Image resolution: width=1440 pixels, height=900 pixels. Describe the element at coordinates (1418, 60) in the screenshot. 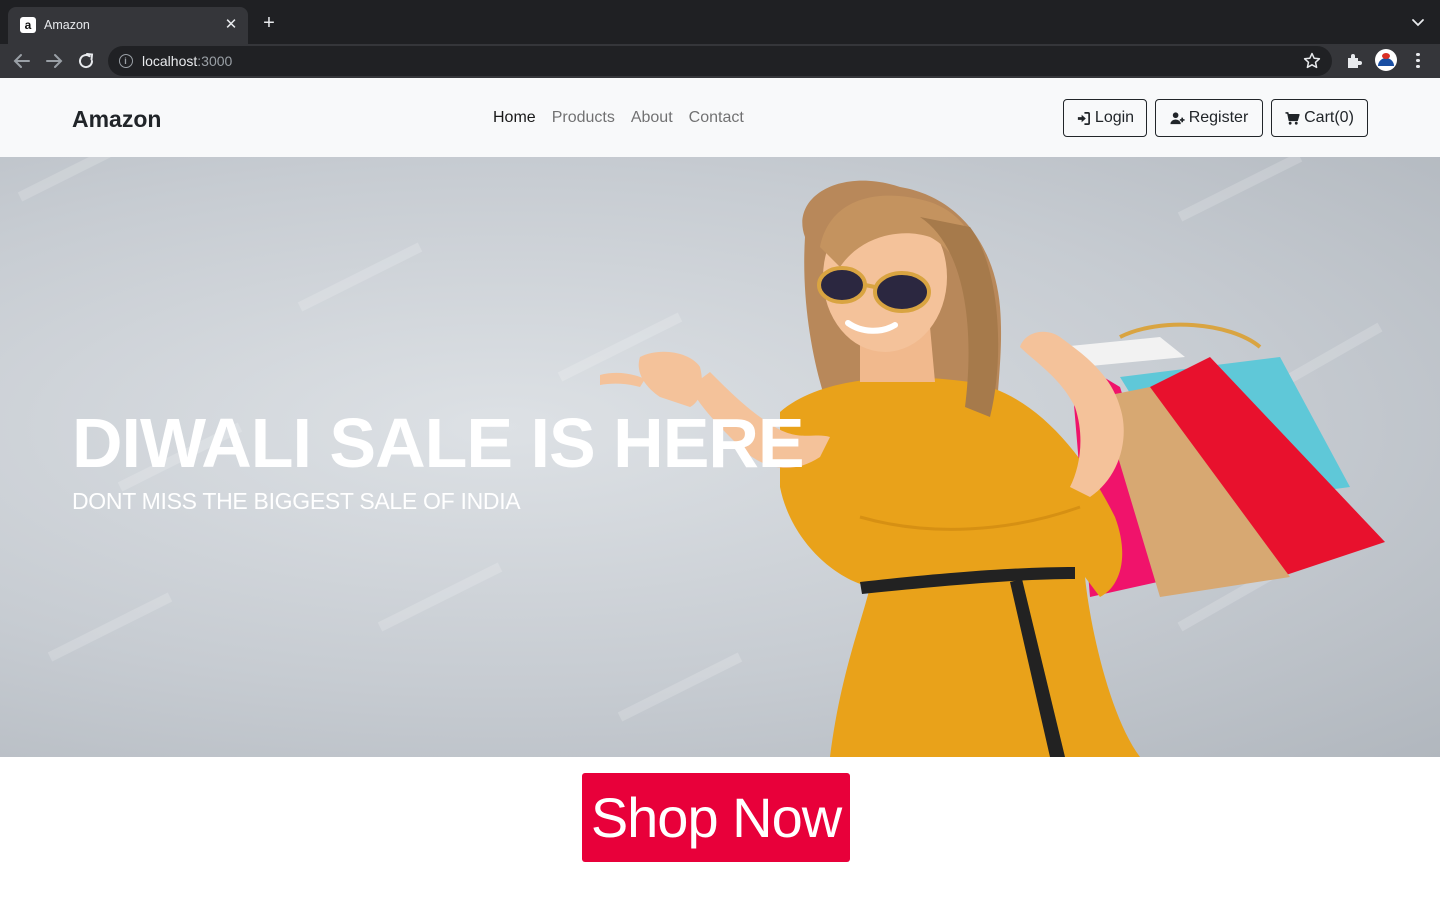

I see `menu-icon` at that location.